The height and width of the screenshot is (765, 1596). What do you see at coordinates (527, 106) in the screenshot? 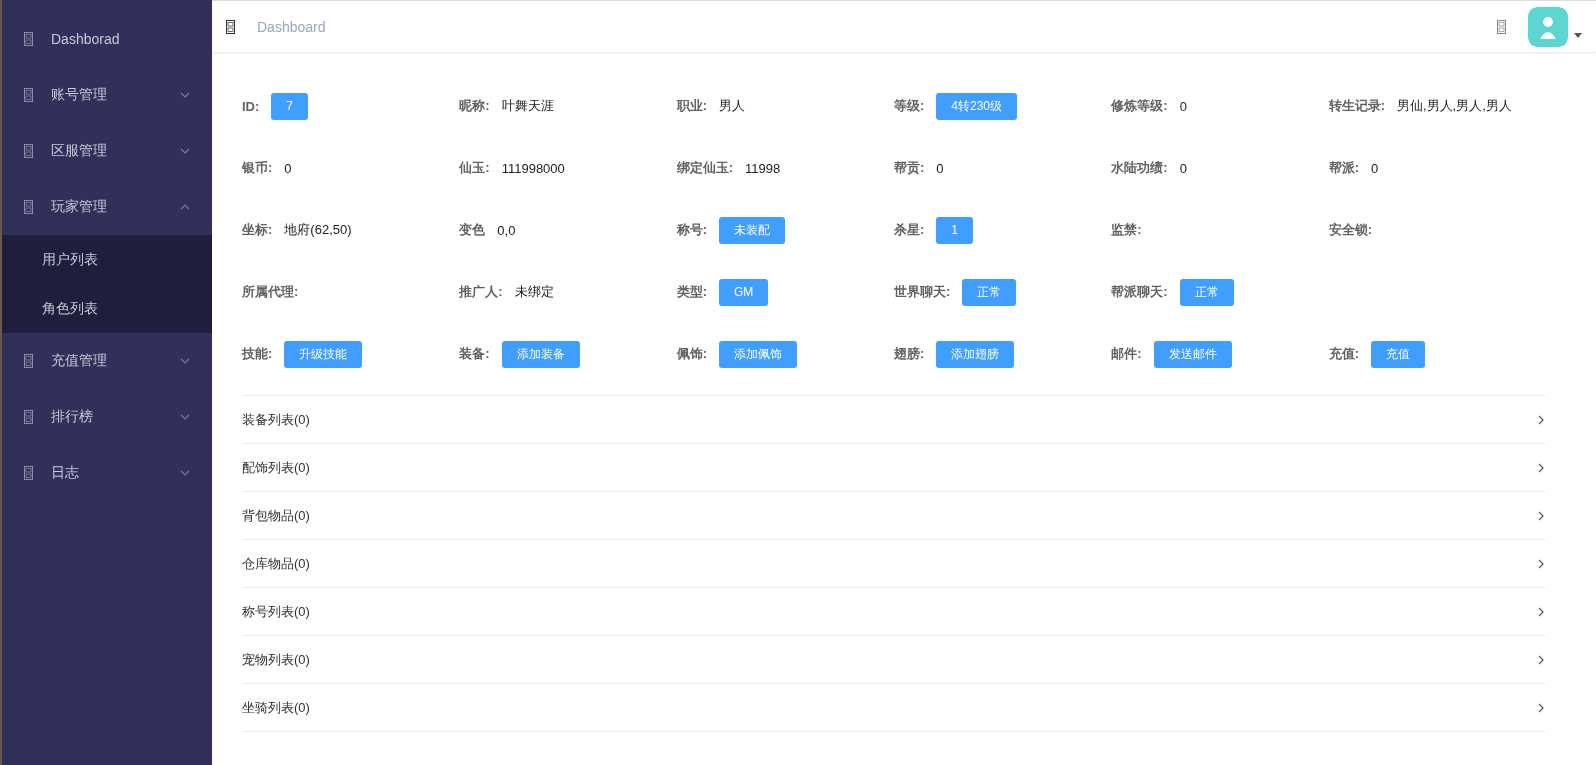
I see `field-value: 叶舞天涯` at bounding box center [527, 106].